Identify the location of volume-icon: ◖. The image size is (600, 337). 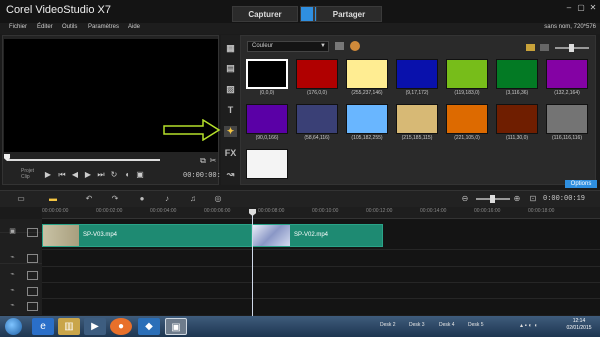
(127, 175).